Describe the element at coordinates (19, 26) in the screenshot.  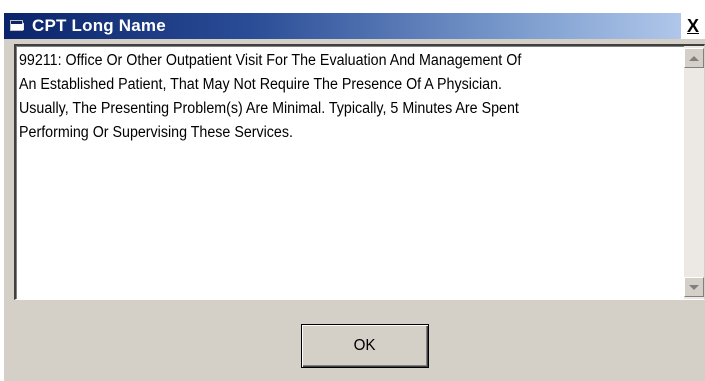
I see `window-app-icon` at that location.